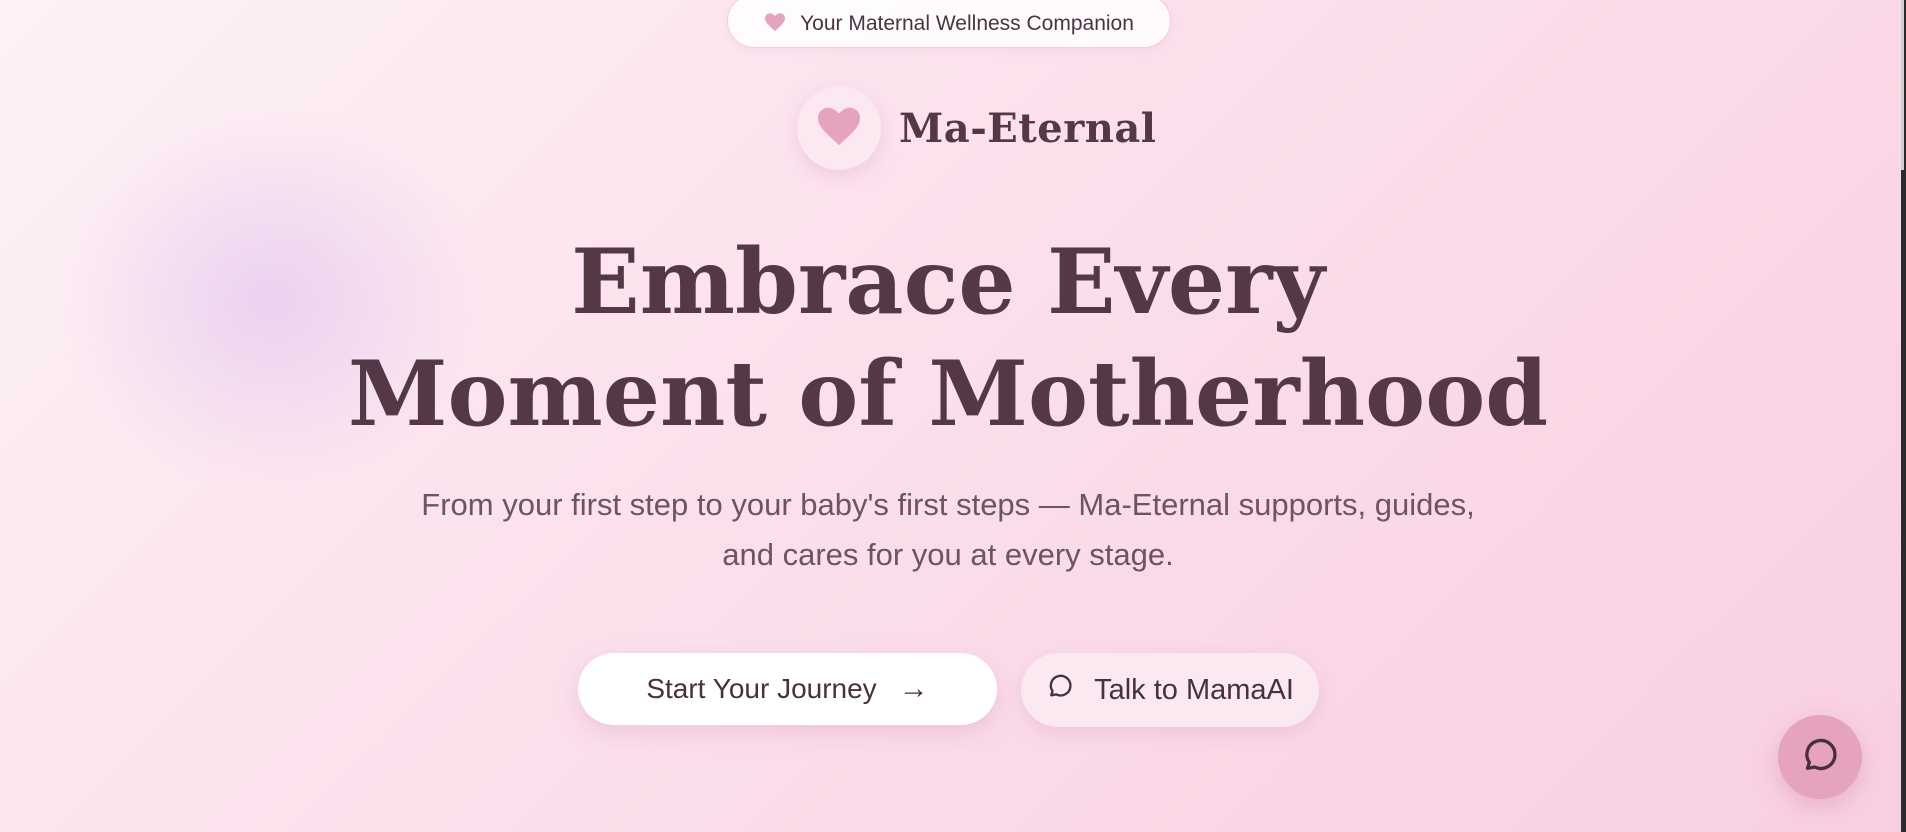 The height and width of the screenshot is (832, 1906). Describe the element at coordinates (913, 688) in the screenshot. I see `arrow-right-icon: →` at that location.